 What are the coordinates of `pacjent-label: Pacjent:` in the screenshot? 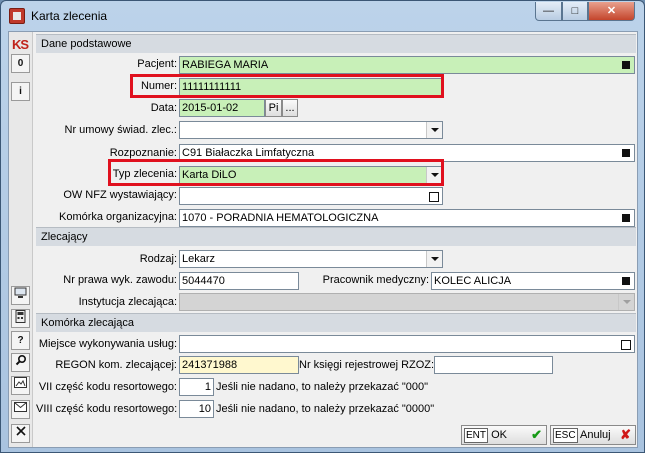 It's located at (157, 64).